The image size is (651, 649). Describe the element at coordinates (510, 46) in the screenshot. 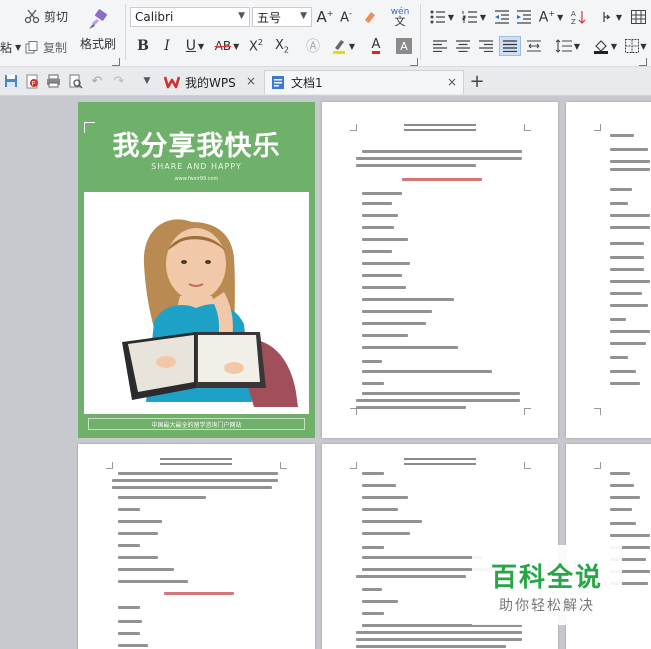

I see `justify-button` at that location.